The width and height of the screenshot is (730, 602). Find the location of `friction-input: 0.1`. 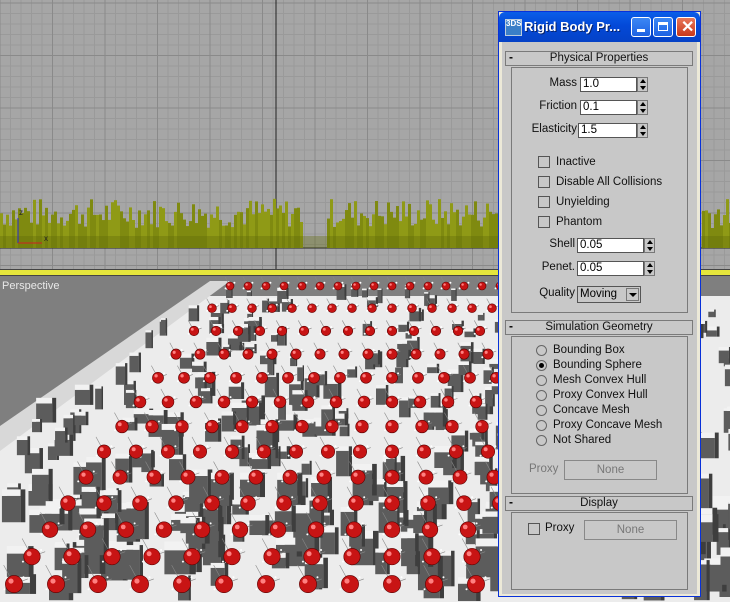

friction-input: 0.1 is located at coordinates (608, 107).